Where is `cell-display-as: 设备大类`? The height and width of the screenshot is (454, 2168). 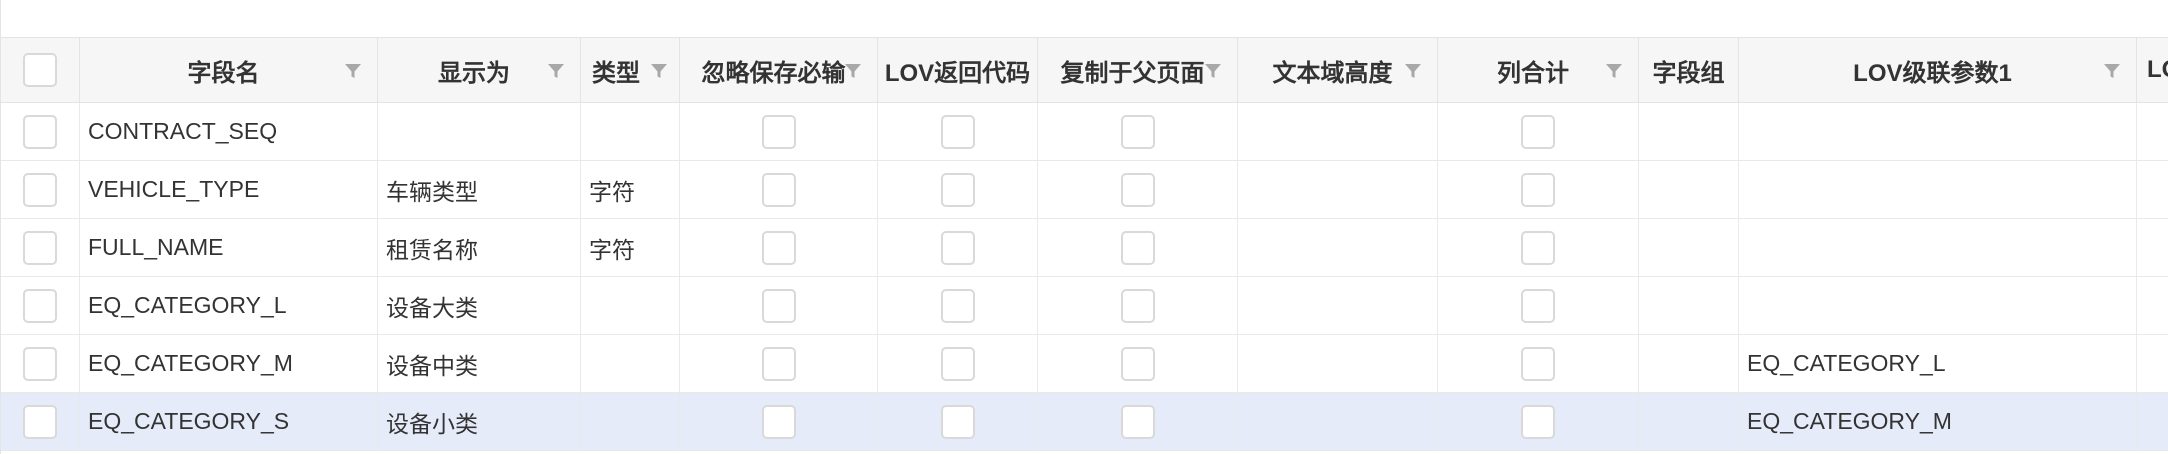
cell-display-as: 设备大类 is located at coordinates (479, 305).